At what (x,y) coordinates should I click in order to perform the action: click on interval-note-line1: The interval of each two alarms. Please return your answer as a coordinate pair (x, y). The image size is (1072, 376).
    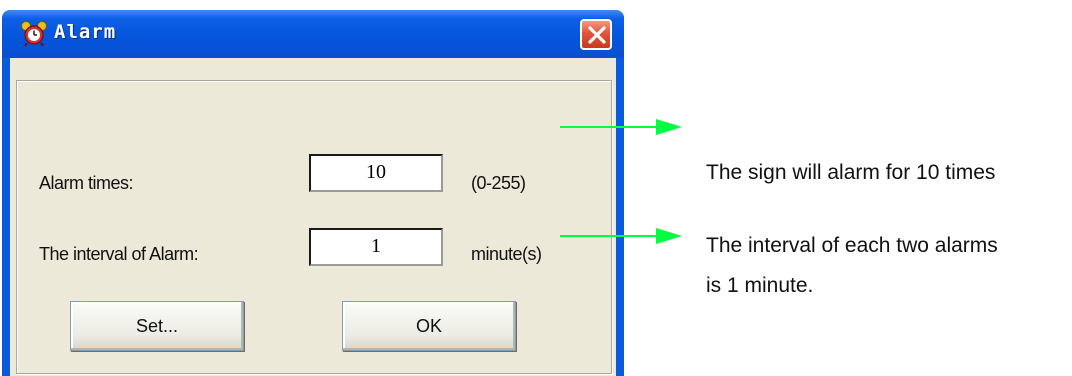
    Looking at the image, I should click on (852, 245).